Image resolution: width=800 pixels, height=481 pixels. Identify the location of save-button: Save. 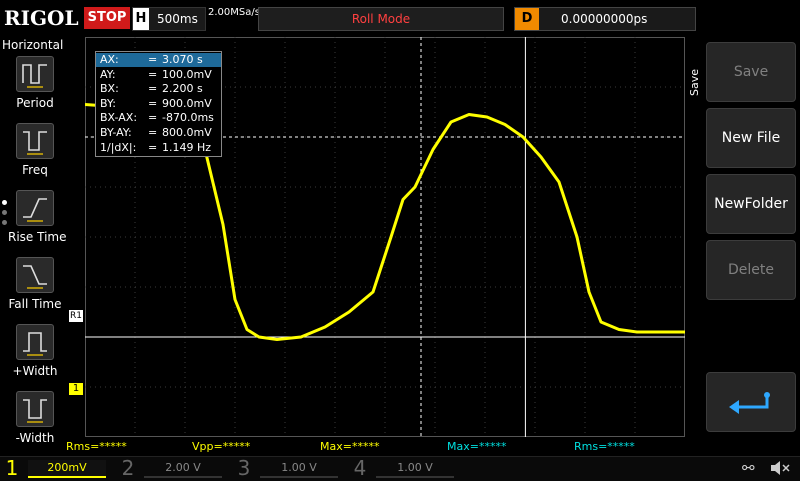
(751, 72).